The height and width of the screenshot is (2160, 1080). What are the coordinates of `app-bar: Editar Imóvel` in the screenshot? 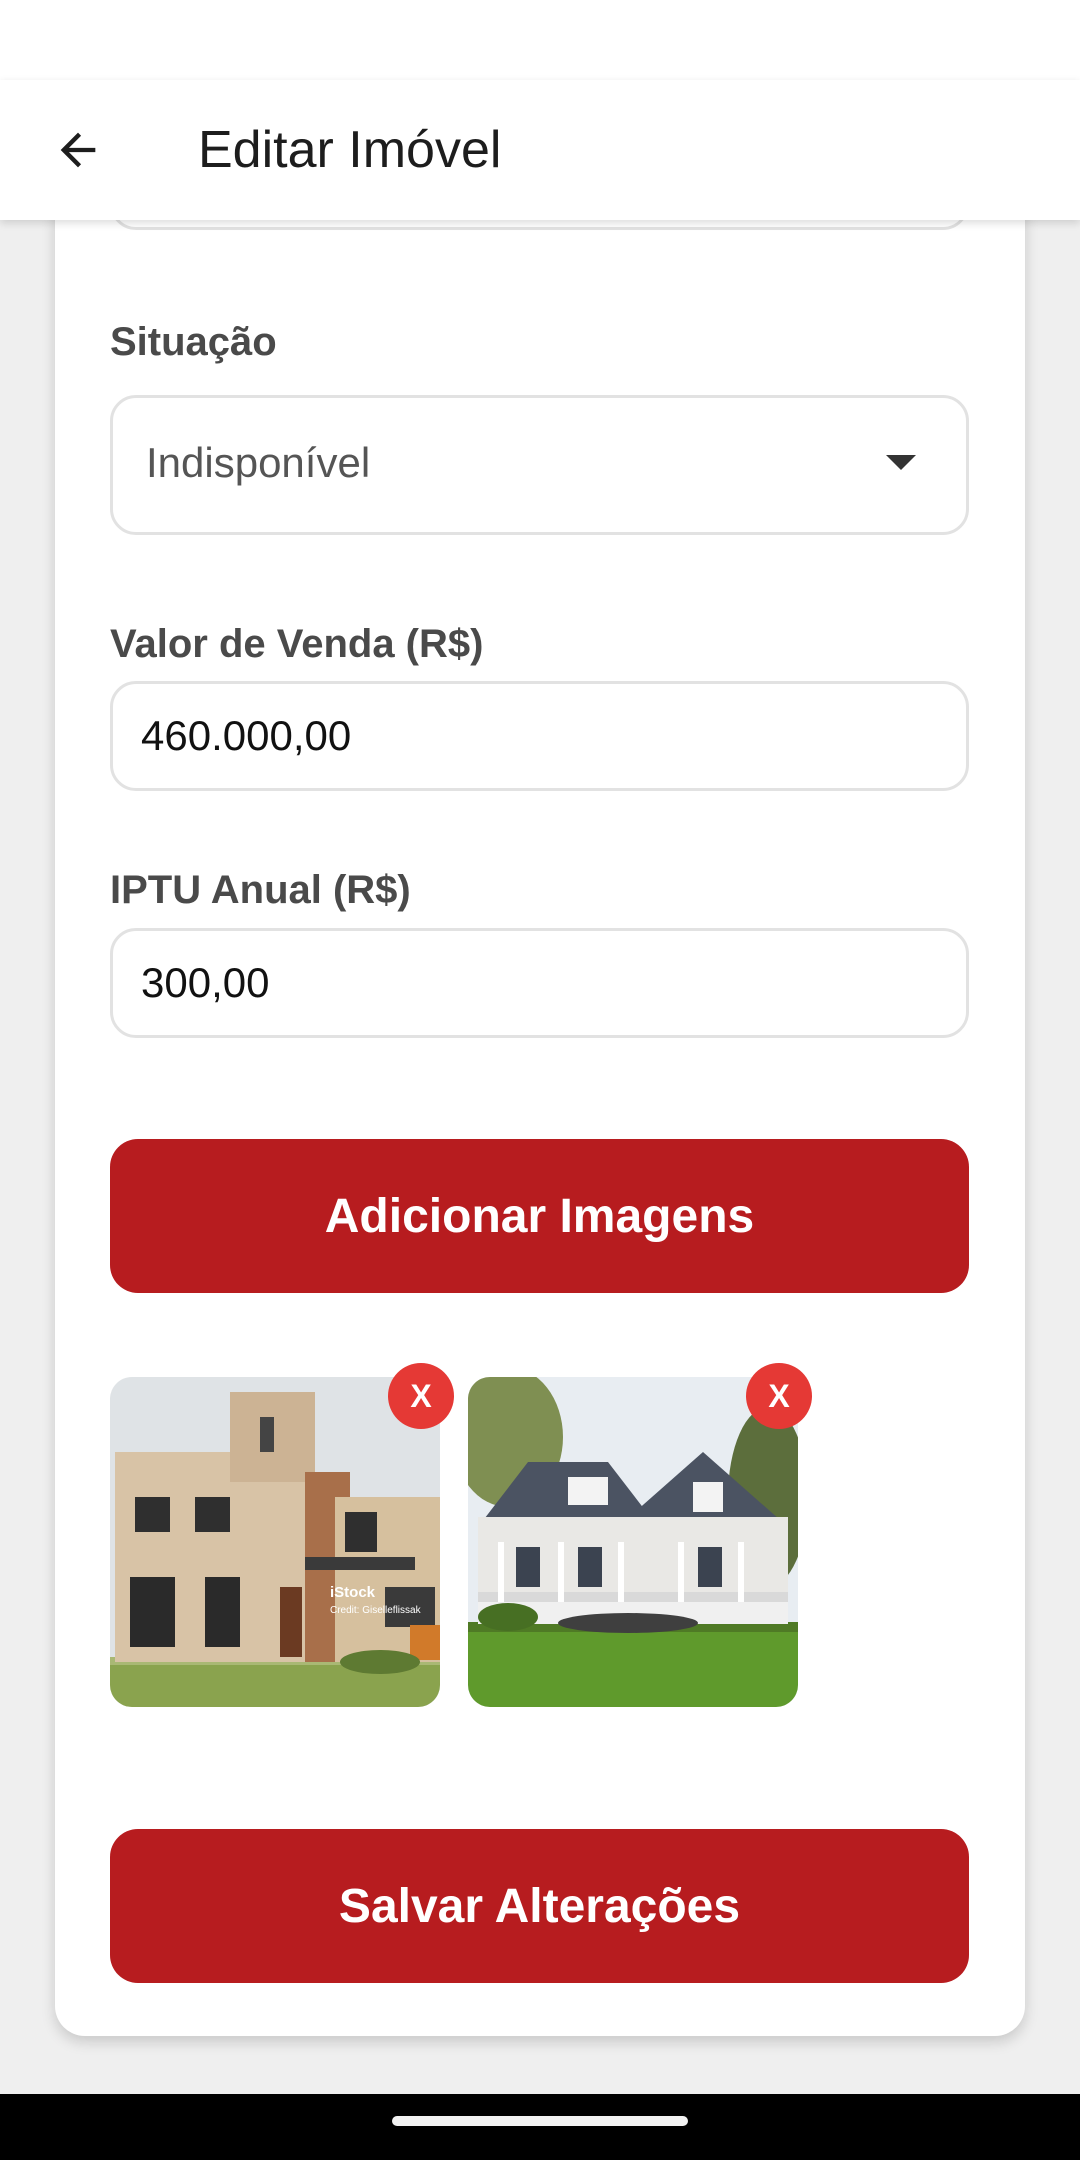 It's located at (540, 150).